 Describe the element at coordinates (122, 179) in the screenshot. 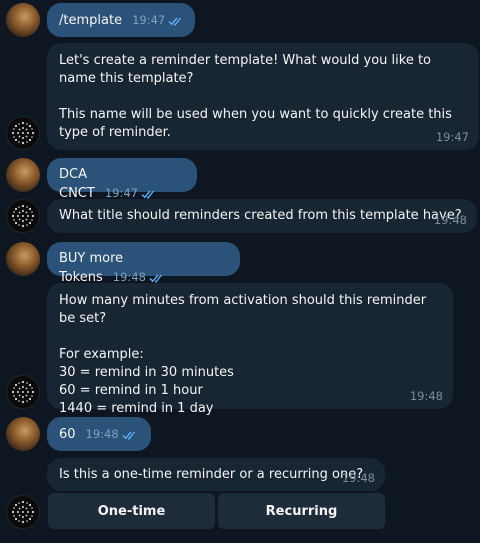

I see `message-outgoing: DCA CNCT 19:47` at that location.